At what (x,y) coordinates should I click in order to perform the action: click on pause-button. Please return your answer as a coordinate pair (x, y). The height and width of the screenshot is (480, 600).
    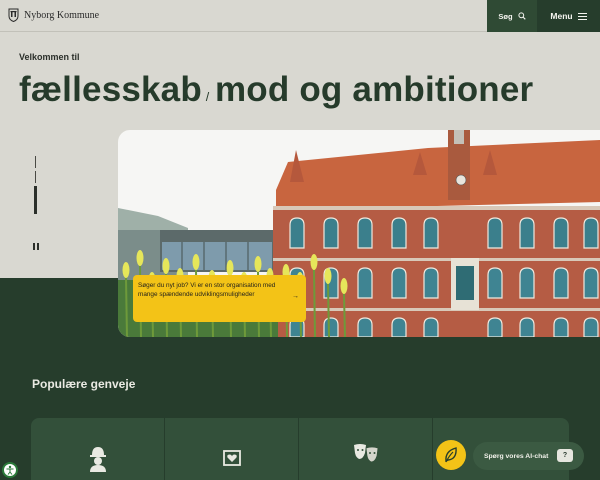
    Looking at the image, I should click on (36, 246).